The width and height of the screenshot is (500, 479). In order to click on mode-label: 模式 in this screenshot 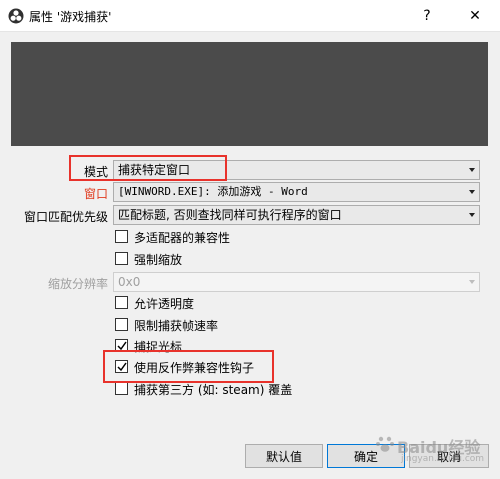, I will do `click(95, 172)`.